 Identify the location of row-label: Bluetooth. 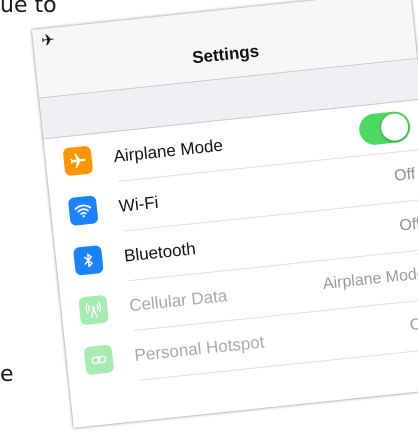
(160, 252).